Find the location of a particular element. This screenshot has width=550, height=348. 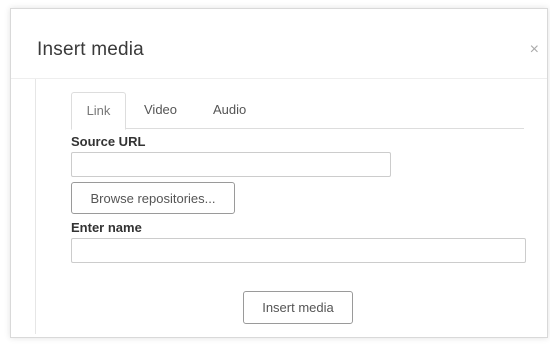

dialog-body-divider is located at coordinates (35, 206).